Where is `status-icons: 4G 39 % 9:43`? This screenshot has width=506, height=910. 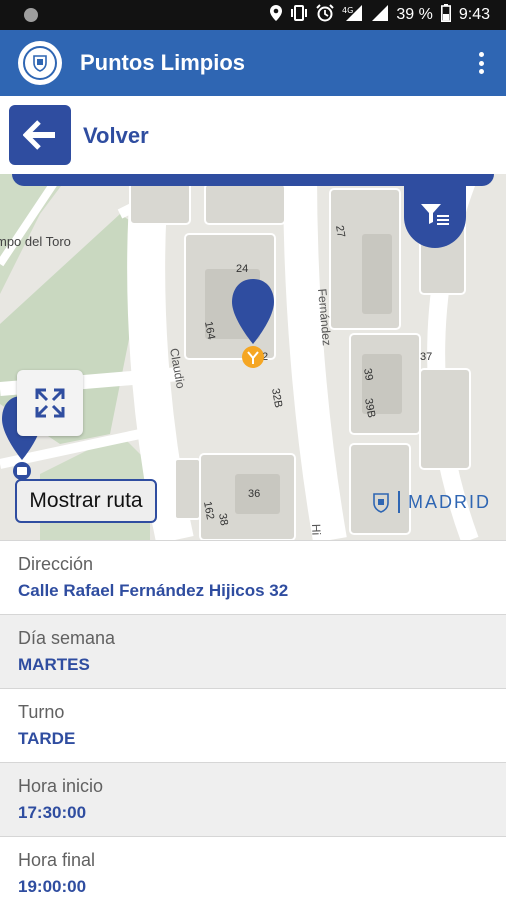 status-icons: 4G 39 % 9:43 is located at coordinates (380, 15).